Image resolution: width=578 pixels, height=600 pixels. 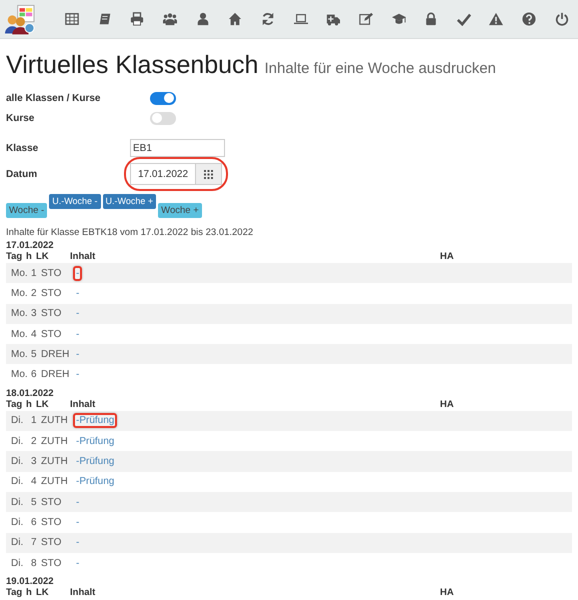 I want to click on app-logo, so click(x=20, y=19).